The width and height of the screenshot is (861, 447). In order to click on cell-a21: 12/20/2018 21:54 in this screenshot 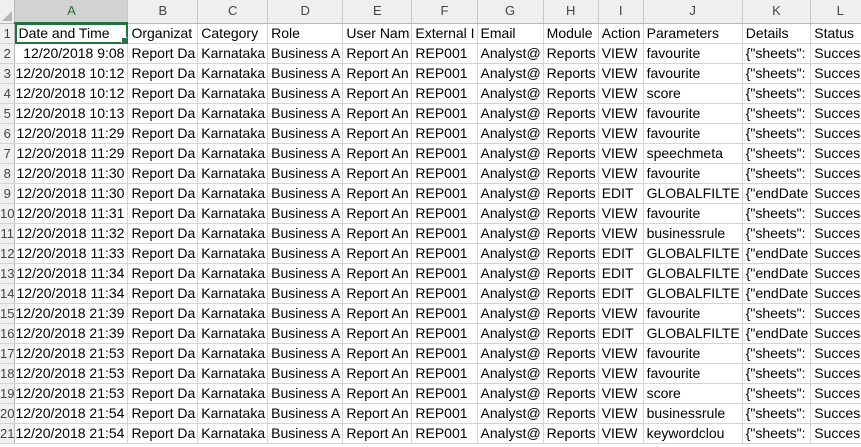, I will do `click(71, 433)`.